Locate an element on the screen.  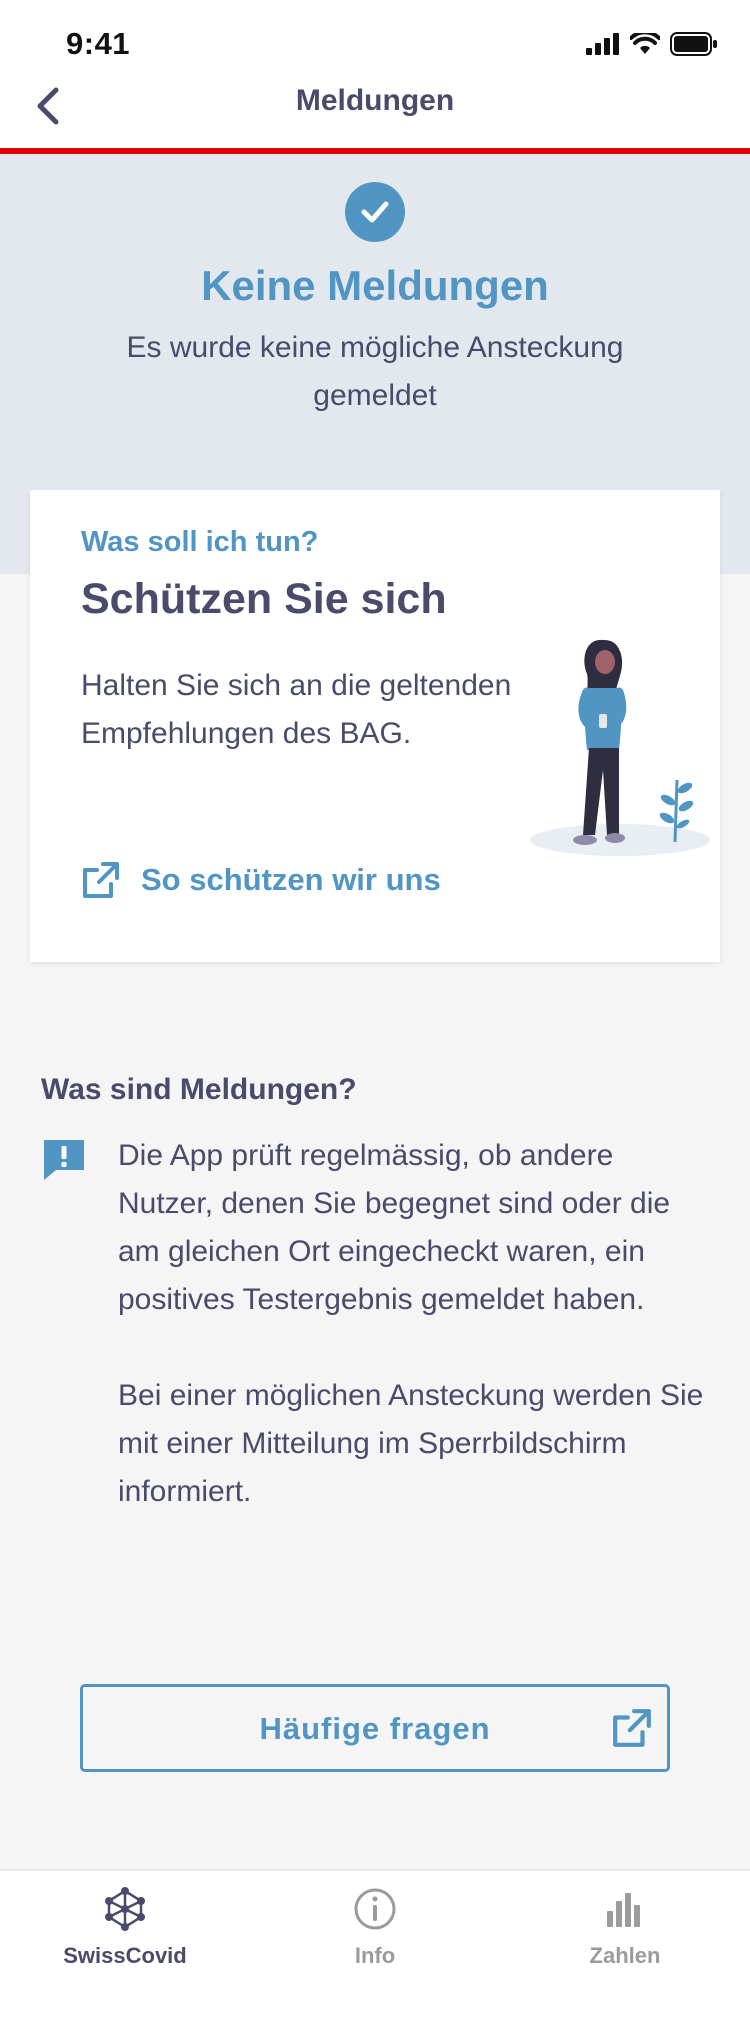
status-title: Keine Meldungen is located at coordinates (375, 285).